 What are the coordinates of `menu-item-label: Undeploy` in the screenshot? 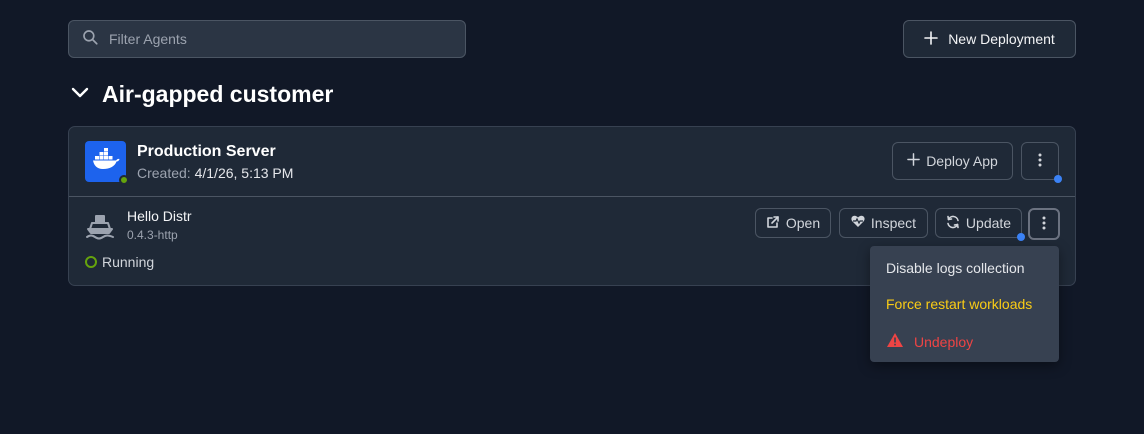 It's located at (944, 341).